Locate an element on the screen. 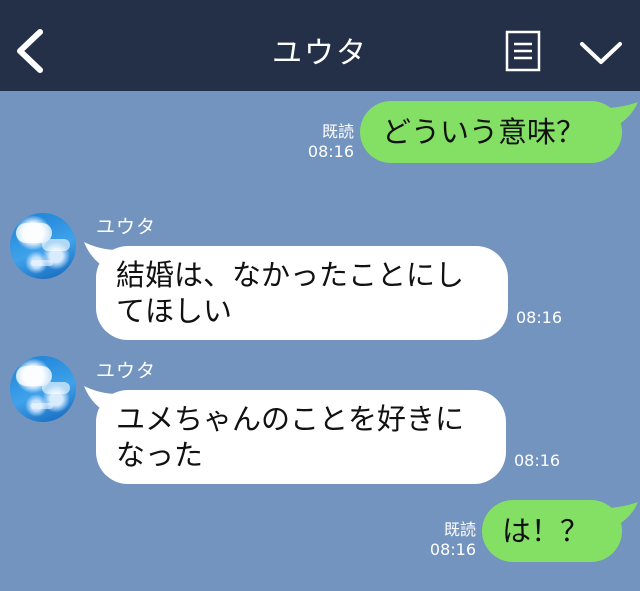 The width and height of the screenshot is (640, 591). sent-message-bubble: は！？ is located at coordinates (552, 531).